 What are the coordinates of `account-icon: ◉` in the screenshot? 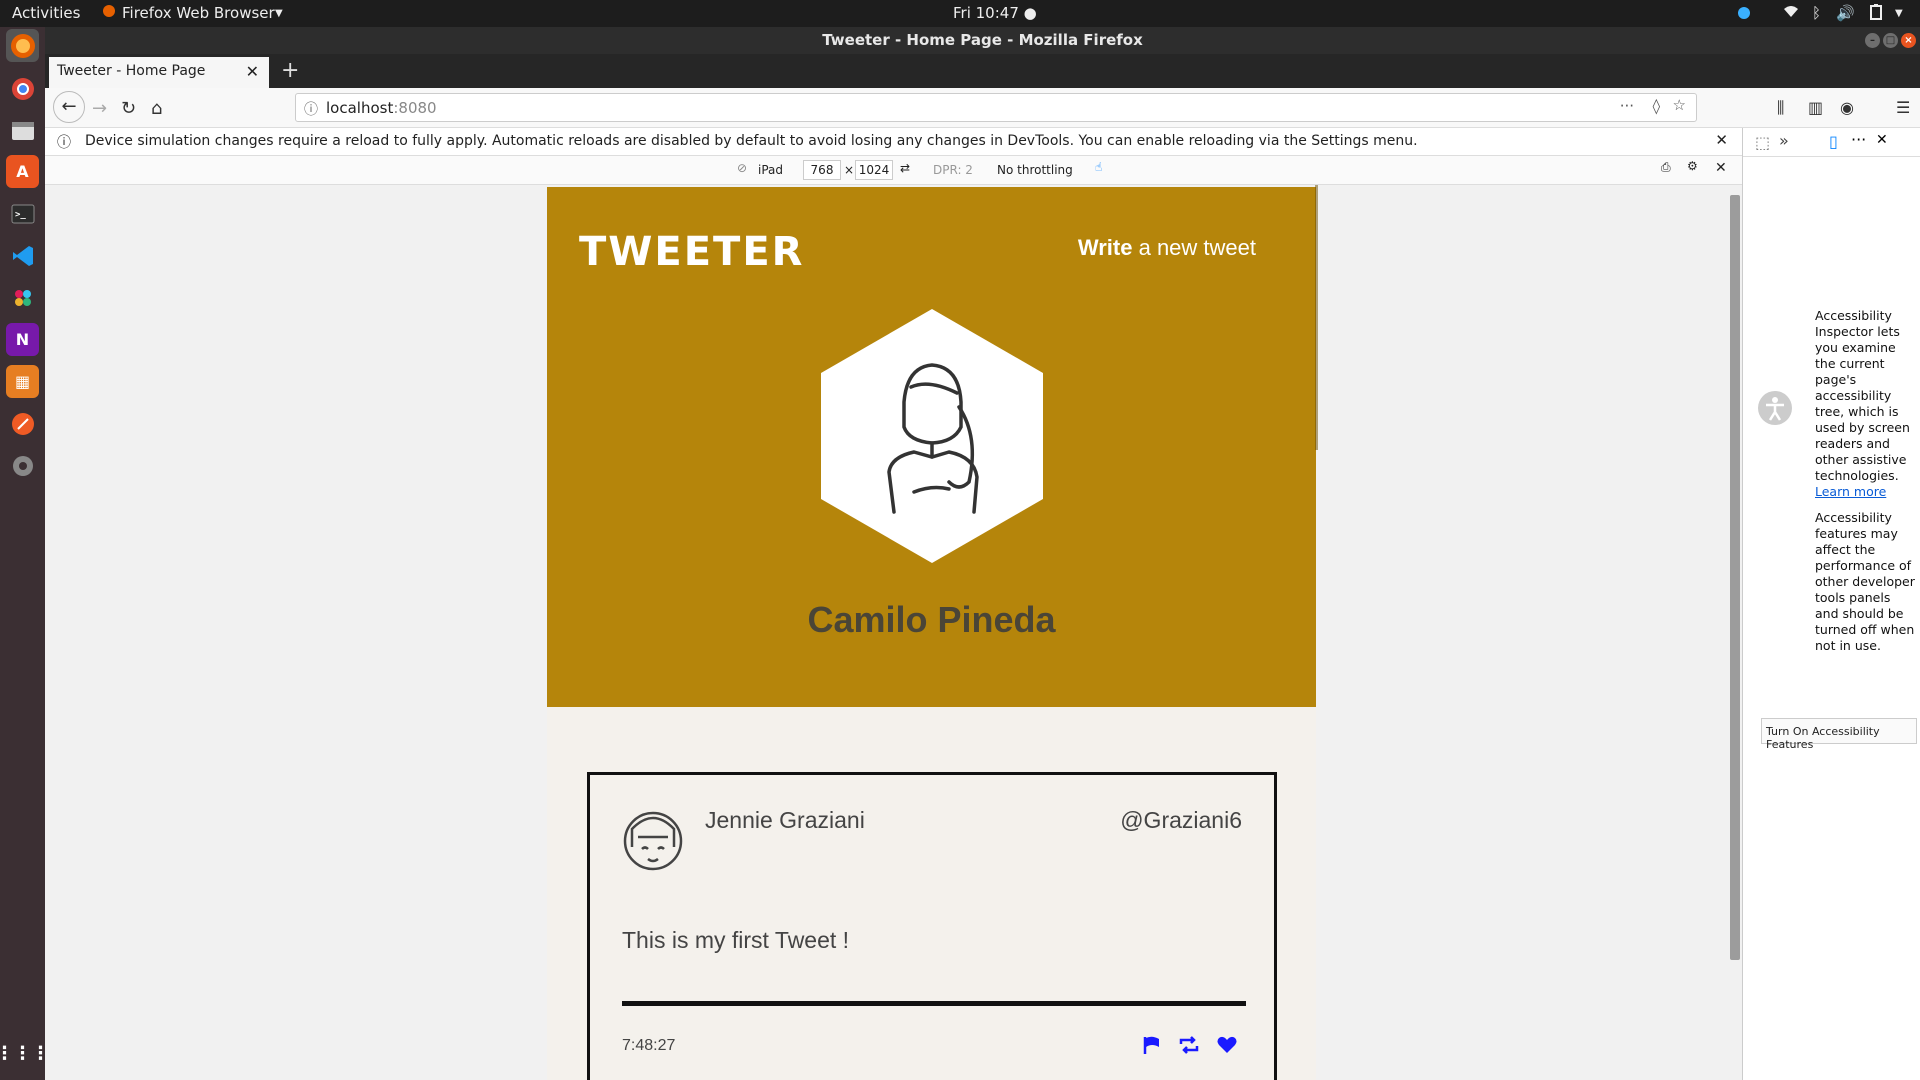 It's located at (1847, 107).